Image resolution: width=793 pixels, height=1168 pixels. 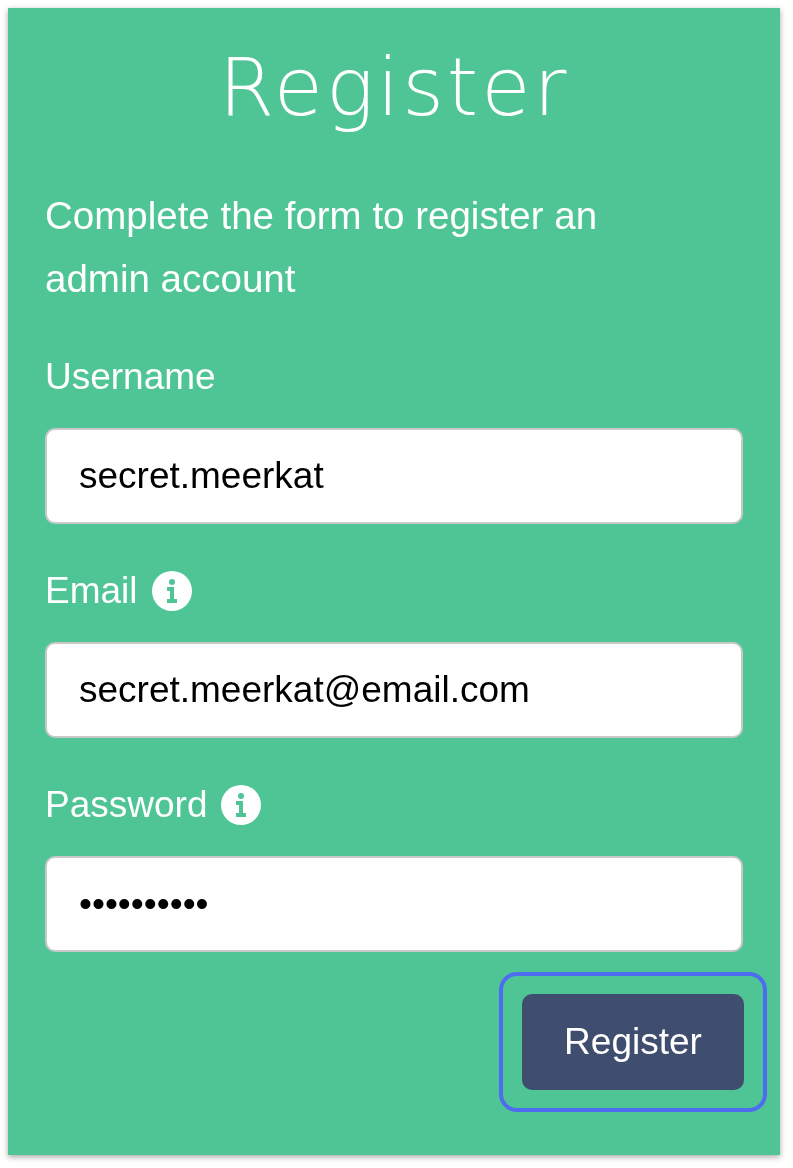 What do you see at coordinates (126, 805) in the screenshot?
I see `field-label: Password` at bounding box center [126, 805].